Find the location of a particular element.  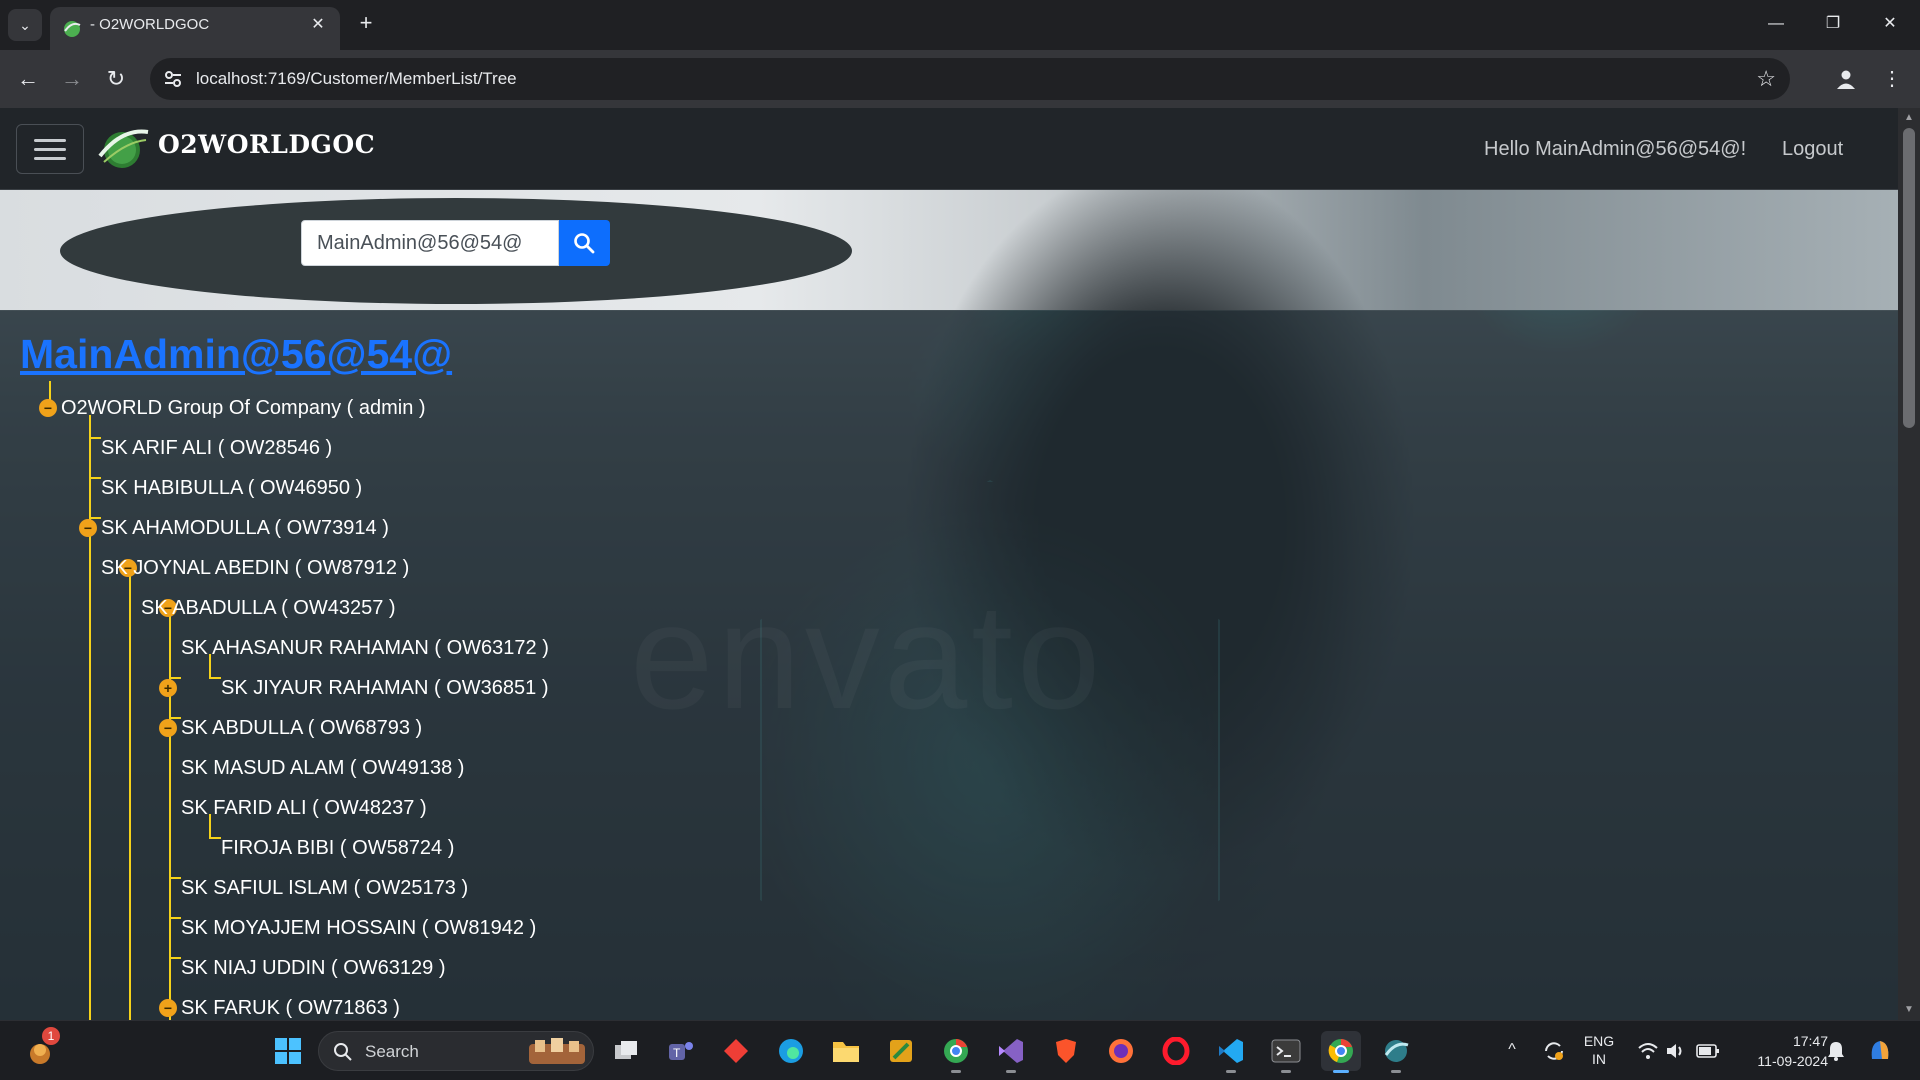

tree-node: O2WORLD Group Of Company ( admin ) is located at coordinates (243, 408).